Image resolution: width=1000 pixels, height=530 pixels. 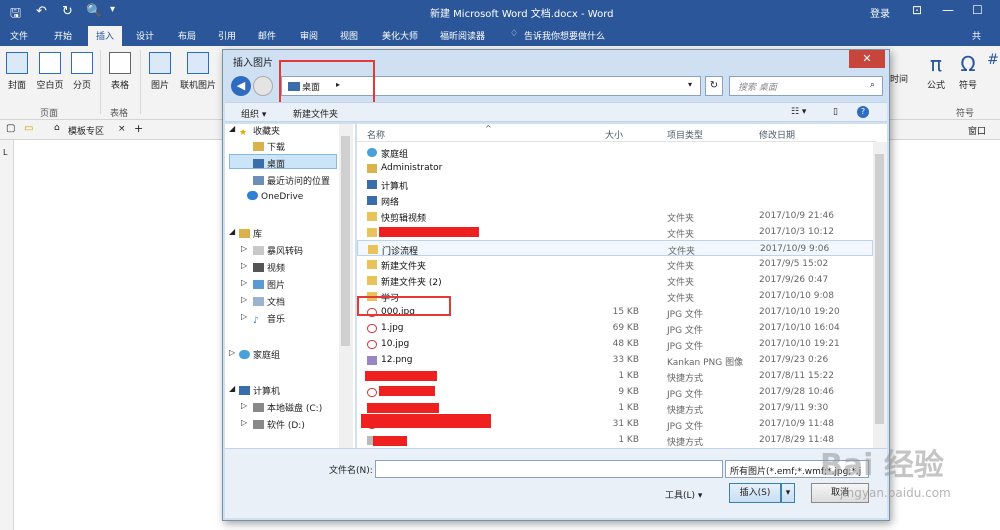 What do you see at coordinates (614, 134) in the screenshot?
I see `column-size: 大小` at bounding box center [614, 134].